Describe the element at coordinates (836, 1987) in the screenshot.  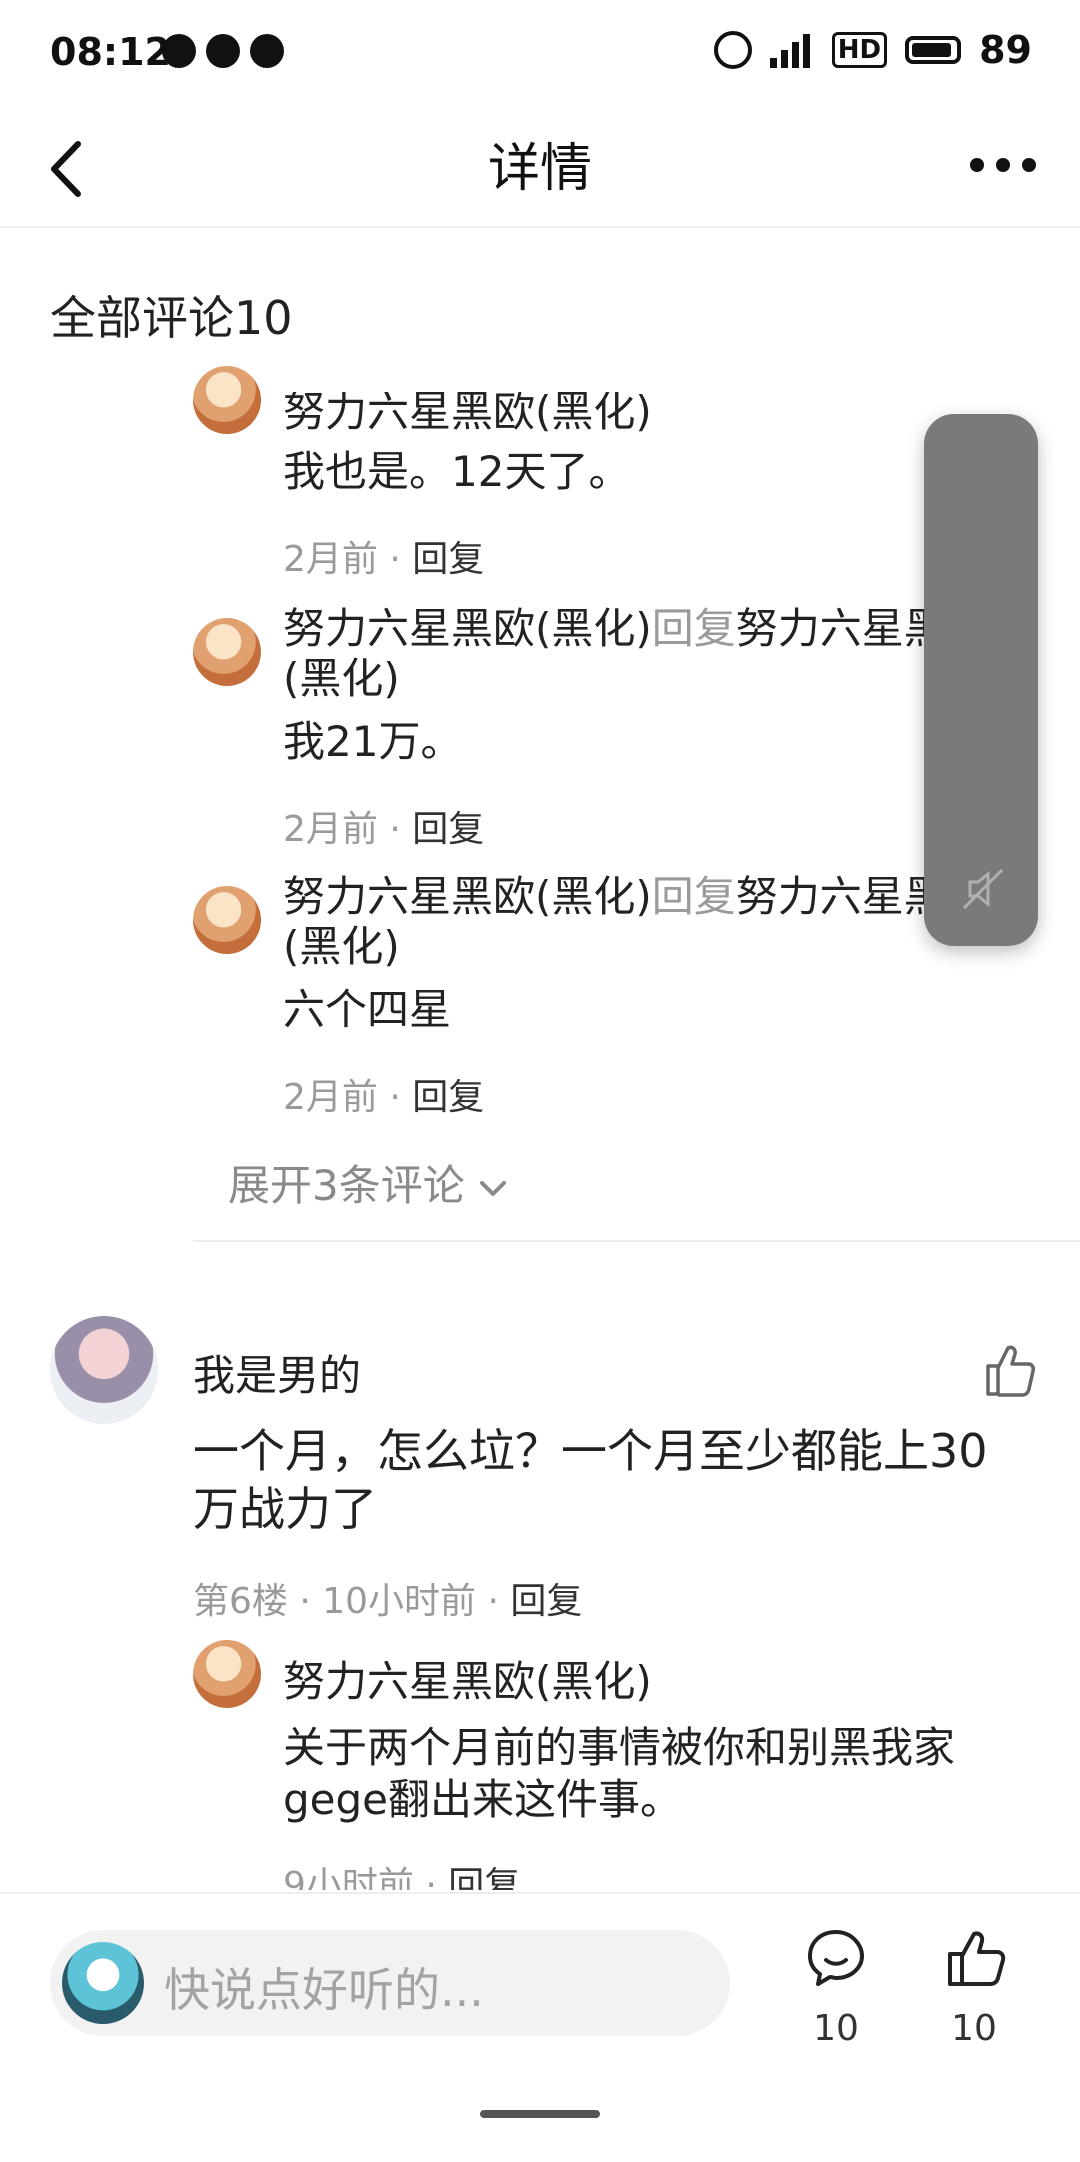
I see `comments-button: 10` at that location.